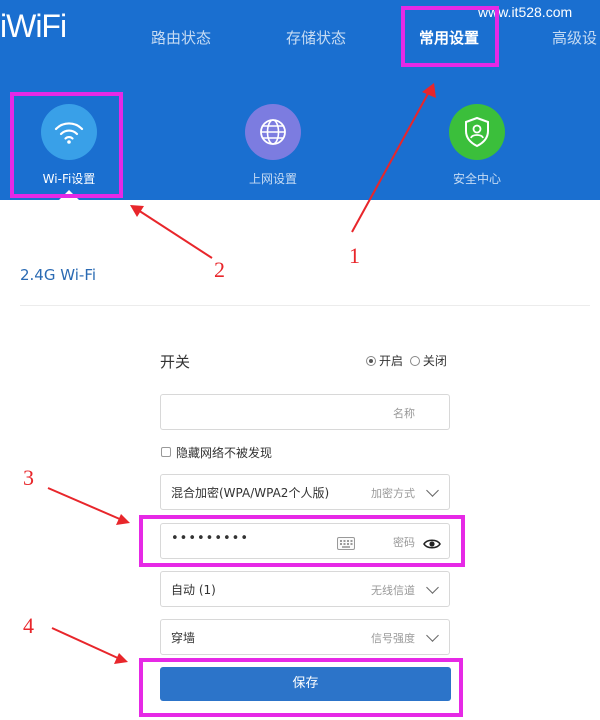 The width and height of the screenshot is (600, 720). Describe the element at coordinates (414, 361) in the screenshot. I see `radio-off` at that location.